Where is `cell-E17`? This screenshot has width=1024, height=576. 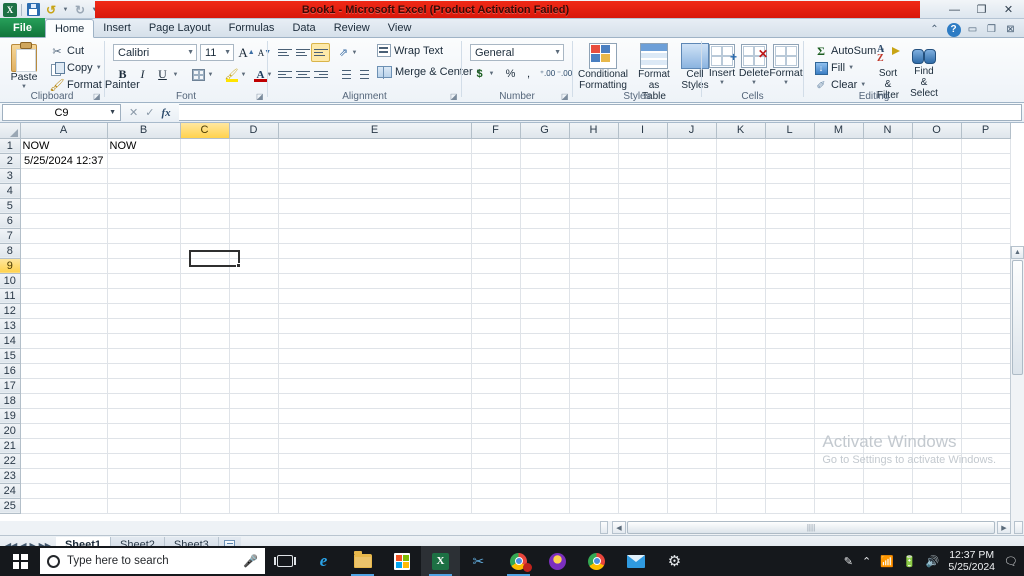
cell-E17 is located at coordinates (375, 386).